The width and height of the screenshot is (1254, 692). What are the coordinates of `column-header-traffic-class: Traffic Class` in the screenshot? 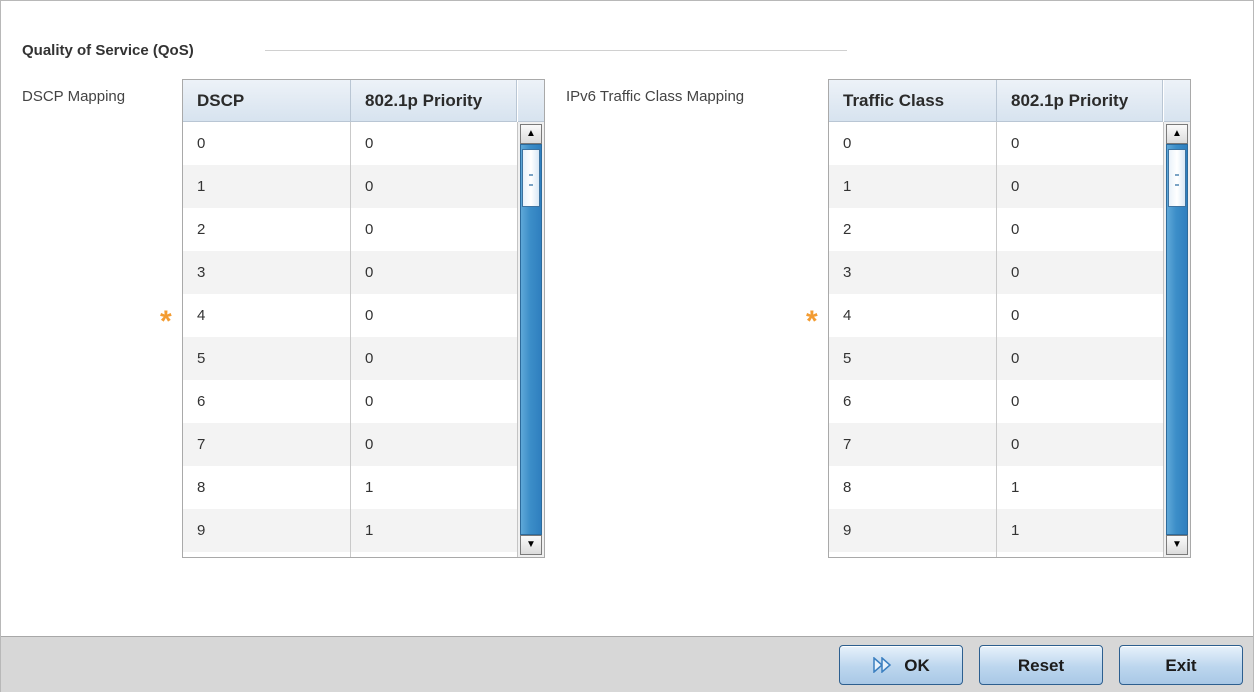 It's located at (913, 100).